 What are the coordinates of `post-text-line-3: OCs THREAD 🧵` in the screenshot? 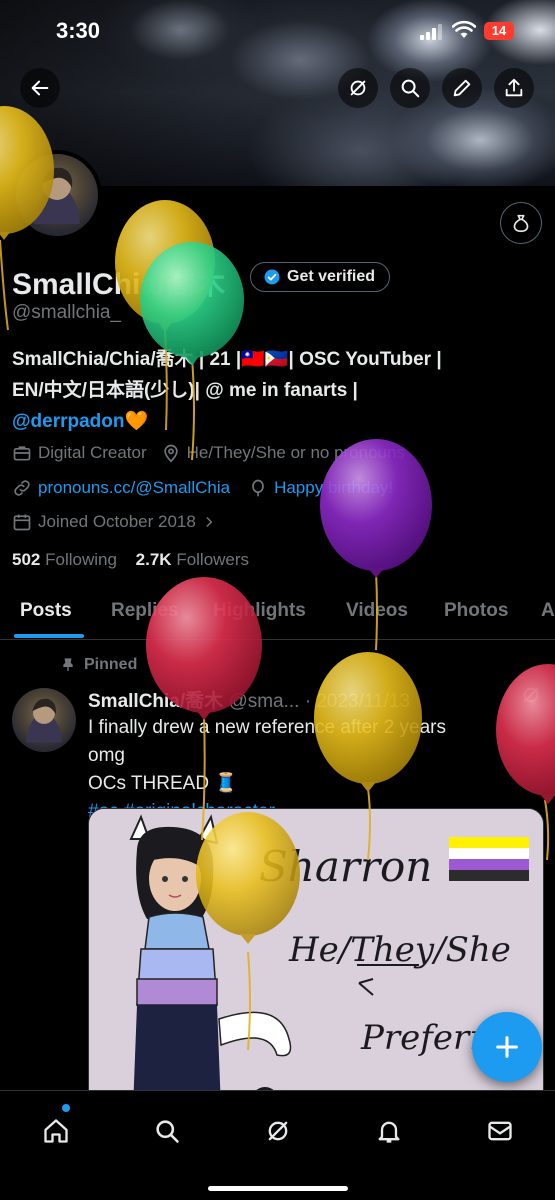 It's located at (163, 783).